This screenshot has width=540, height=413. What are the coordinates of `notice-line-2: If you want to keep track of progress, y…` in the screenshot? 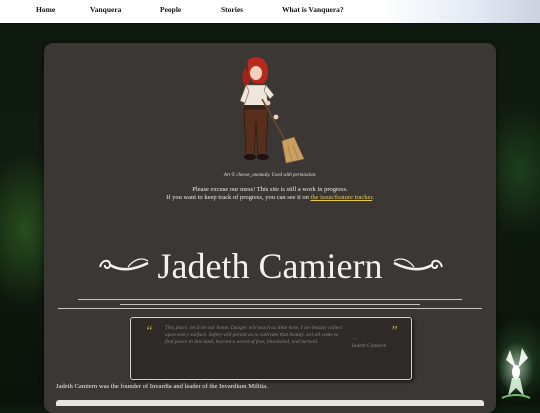 It's located at (270, 197).